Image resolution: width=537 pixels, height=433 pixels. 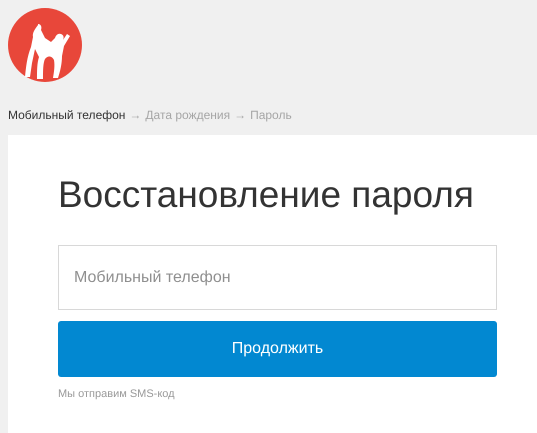 What do you see at coordinates (67, 115) in the screenshot?
I see `breadcrumb-step: Мобильный телефон` at bounding box center [67, 115].